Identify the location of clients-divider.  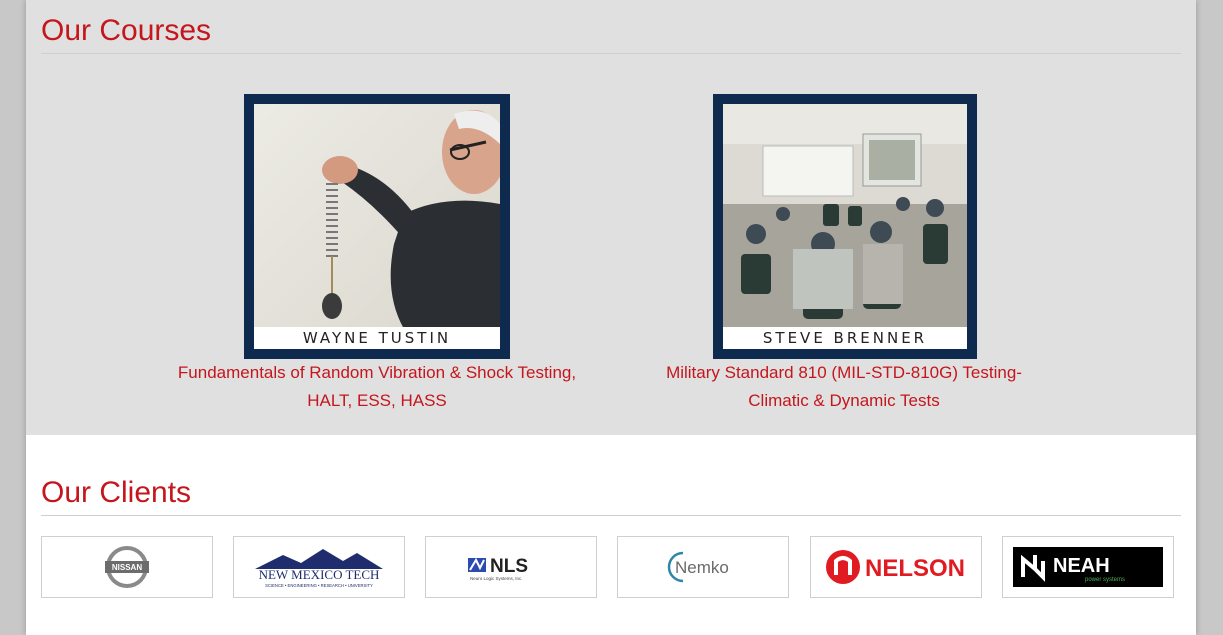
(611, 515).